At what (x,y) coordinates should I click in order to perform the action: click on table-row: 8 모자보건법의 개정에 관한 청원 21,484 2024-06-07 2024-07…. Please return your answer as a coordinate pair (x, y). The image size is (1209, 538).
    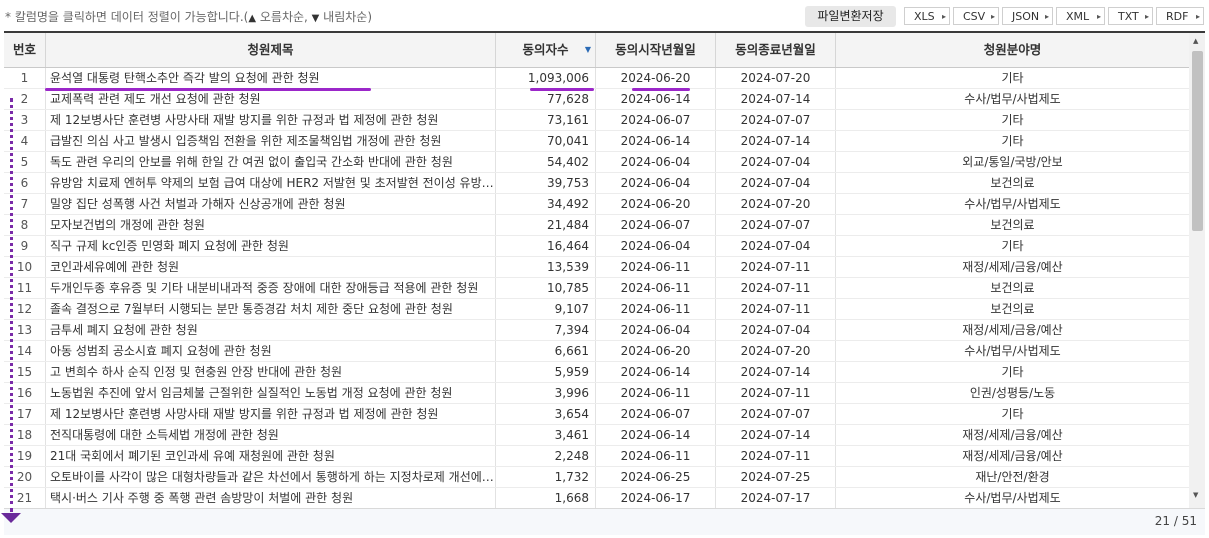
    Looking at the image, I should click on (596, 225).